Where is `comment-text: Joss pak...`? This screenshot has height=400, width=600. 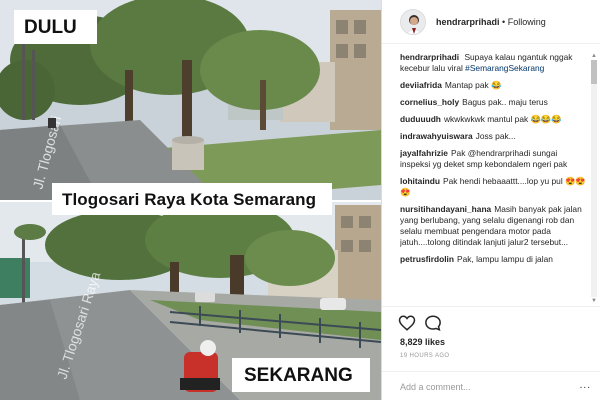
comment-text: Joss pak... is located at coordinates (495, 136).